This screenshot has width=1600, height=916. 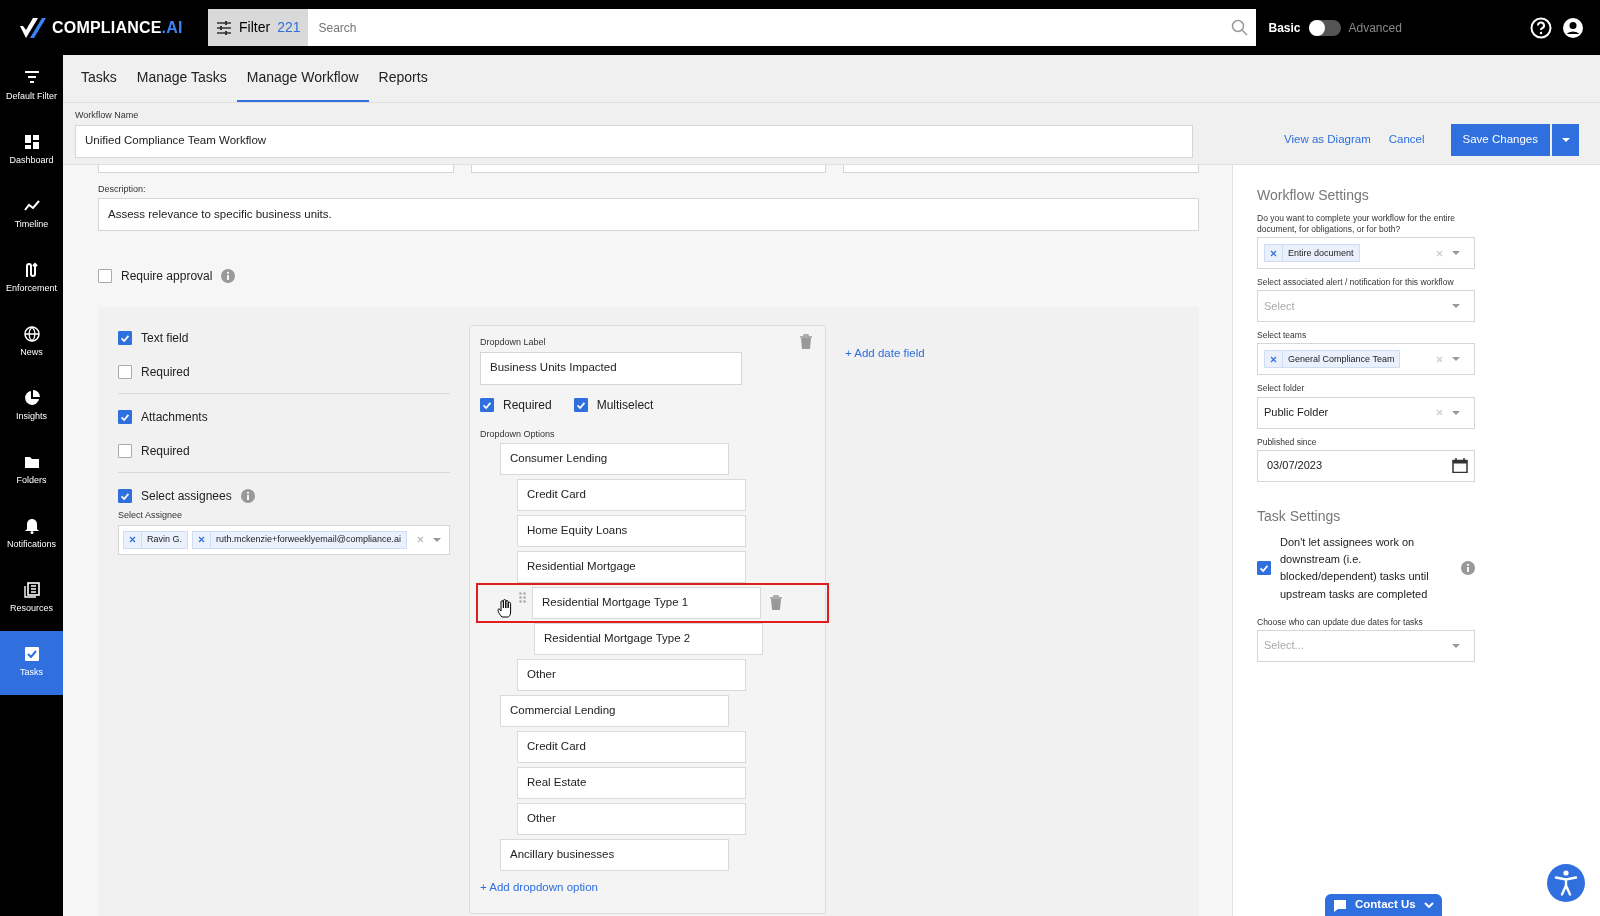 I want to click on filter-button: Filter 221, so click(x=258, y=27).